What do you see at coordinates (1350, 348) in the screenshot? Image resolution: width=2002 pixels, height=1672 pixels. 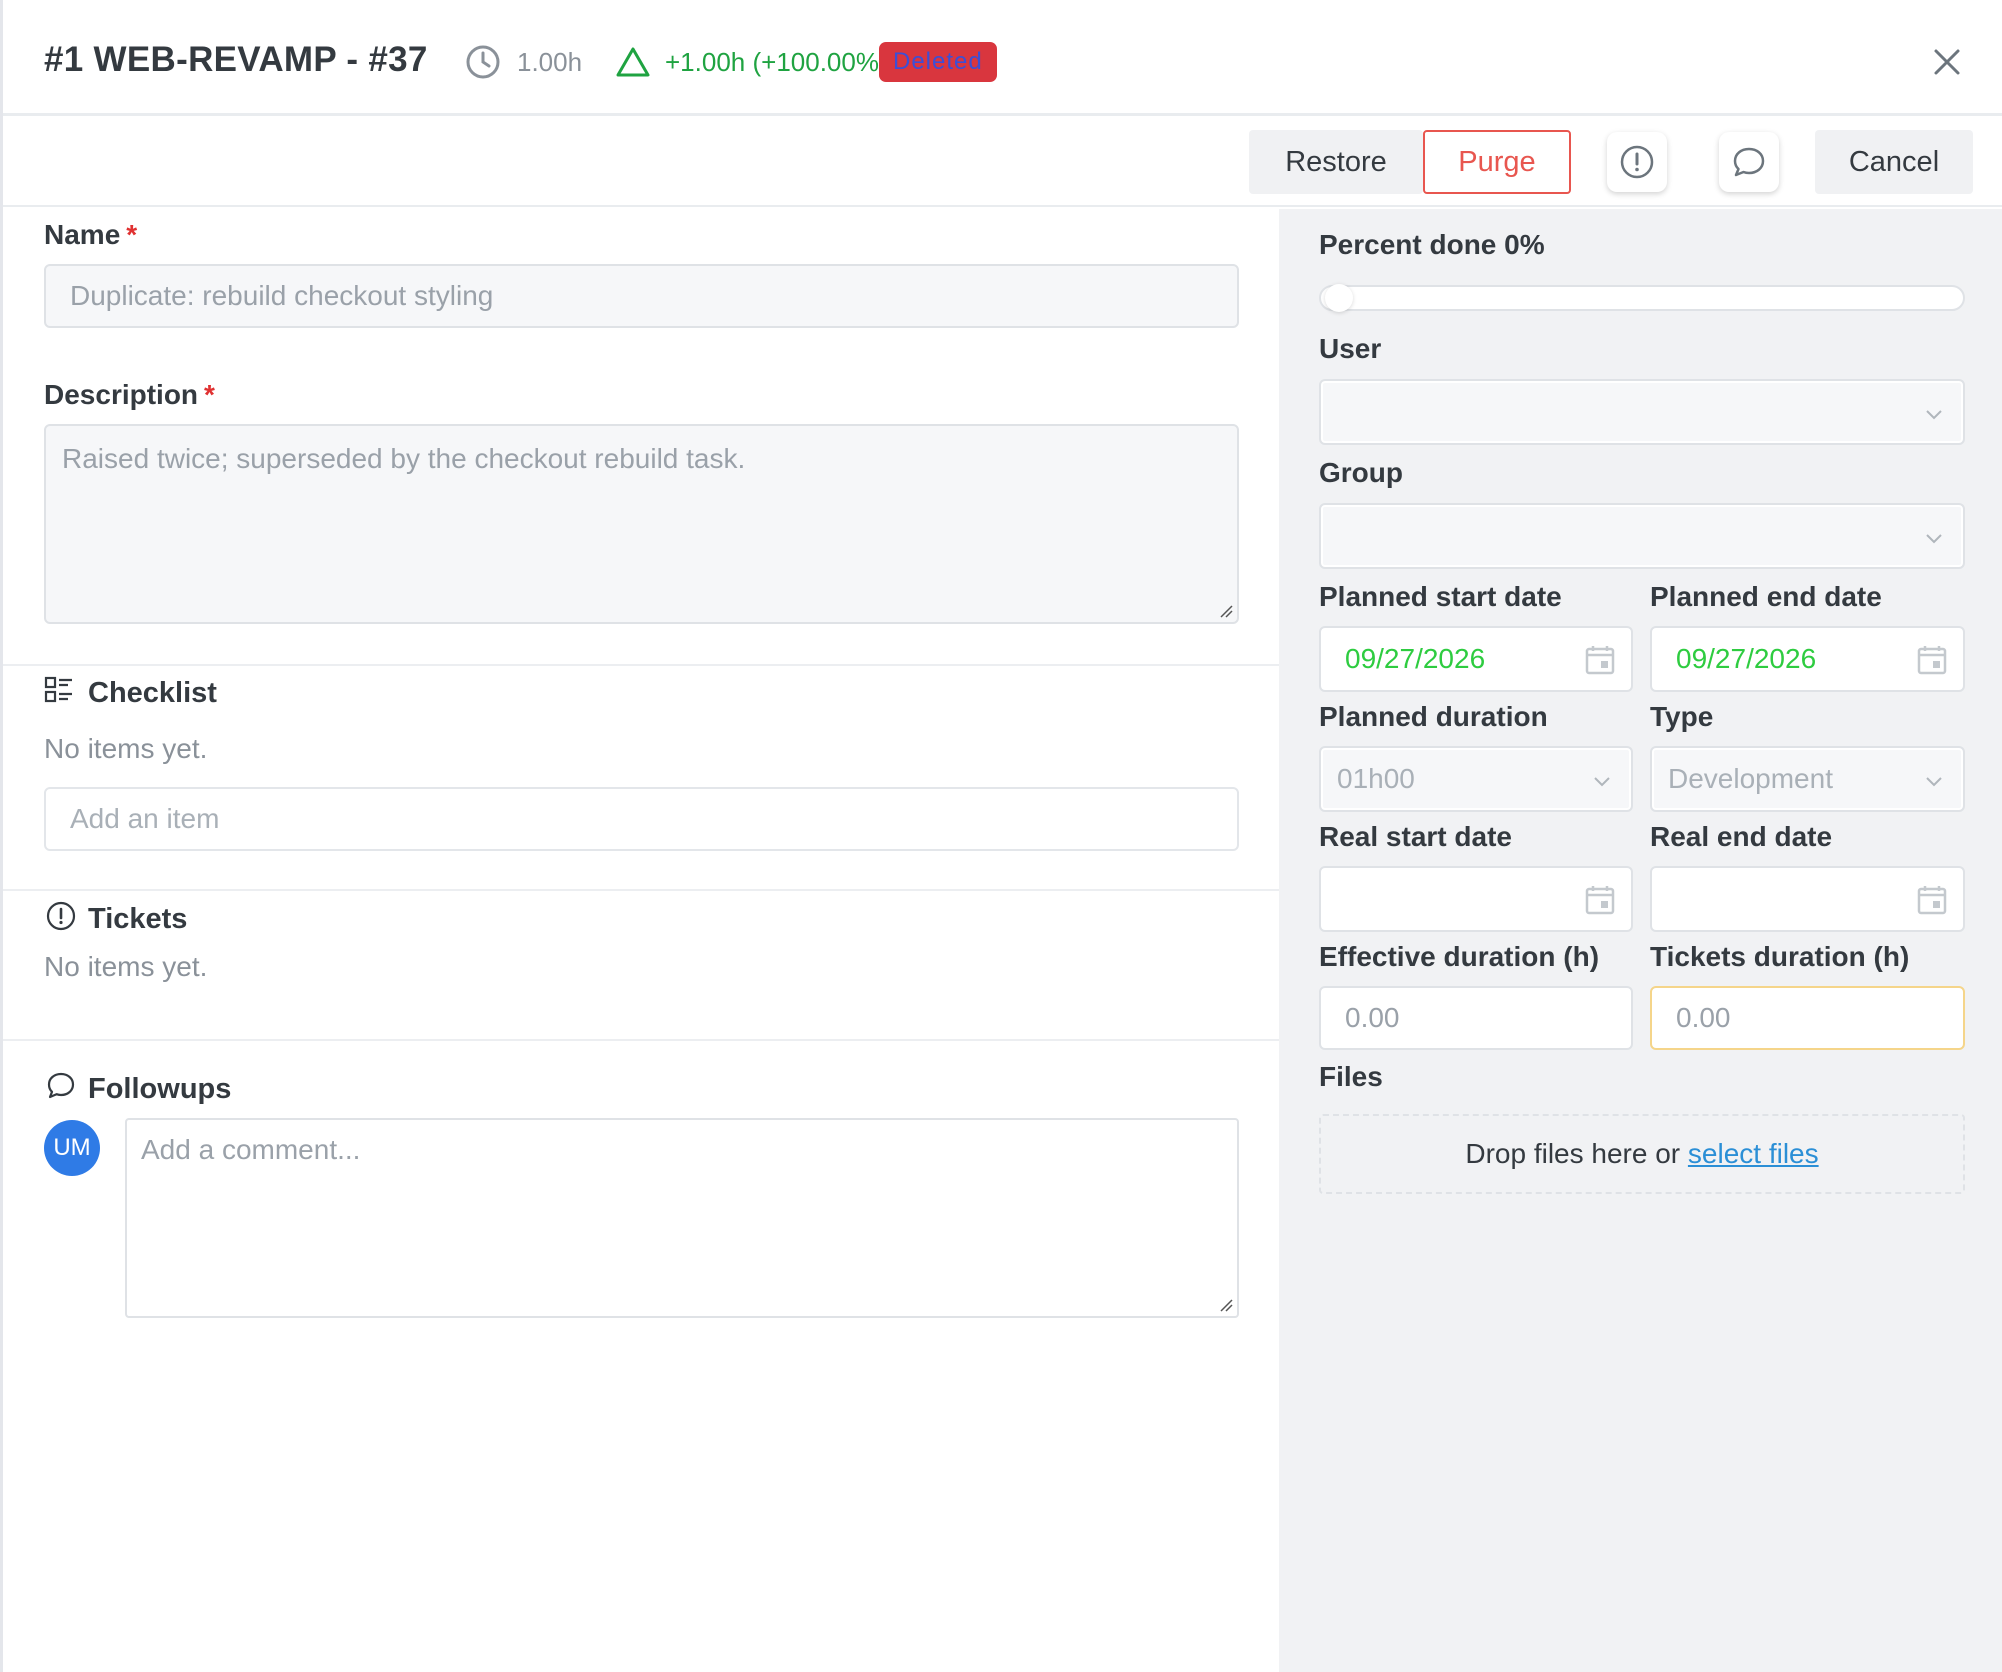 I see `user-label: User` at bounding box center [1350, 348].